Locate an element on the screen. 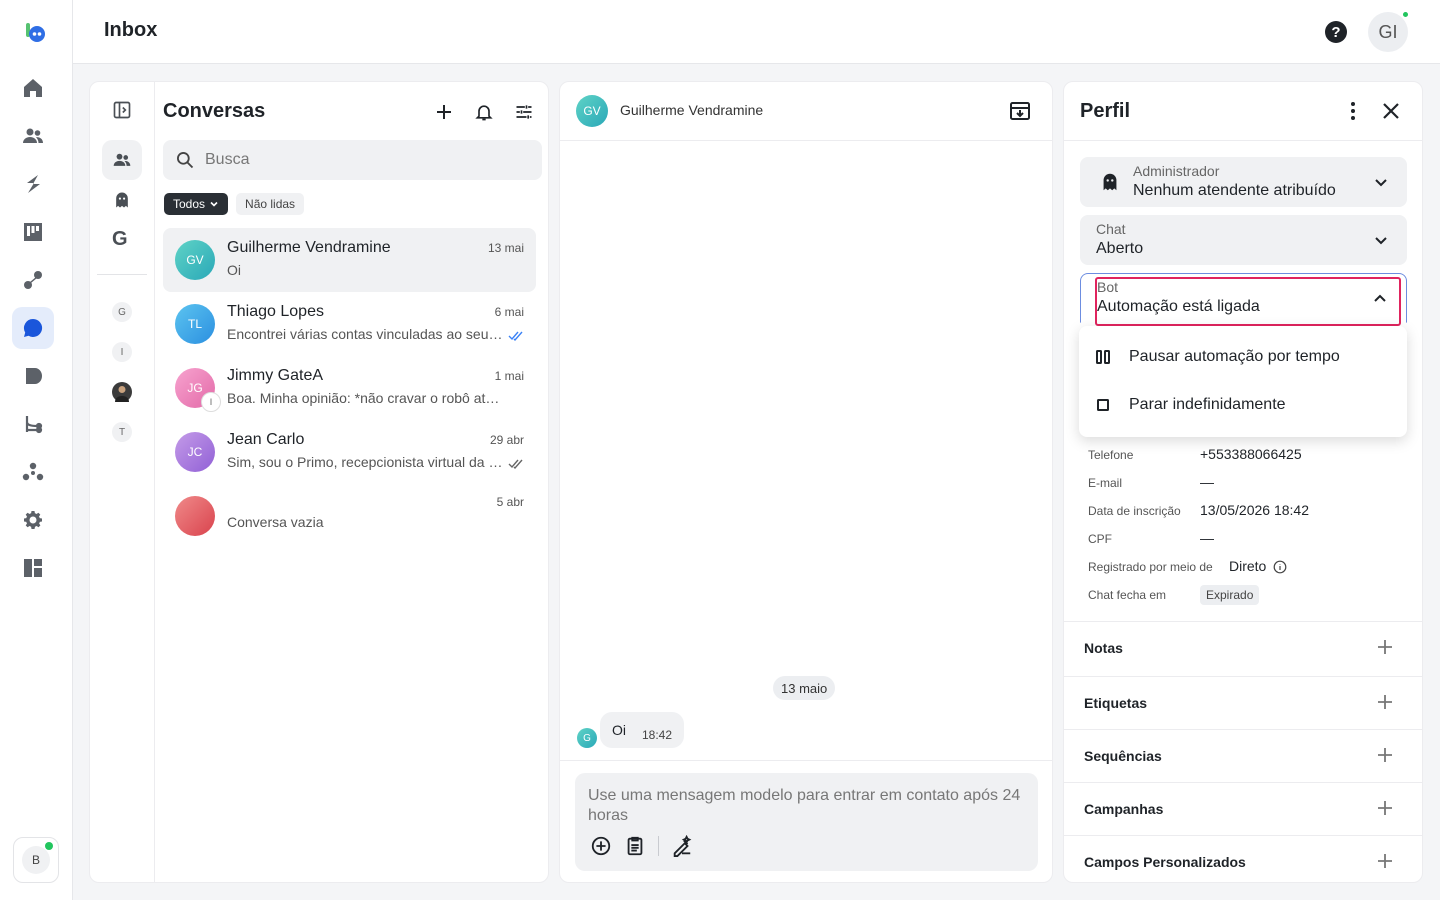  section-custom-fields: Campos Personalizados is located at coordinates (1243, 858).